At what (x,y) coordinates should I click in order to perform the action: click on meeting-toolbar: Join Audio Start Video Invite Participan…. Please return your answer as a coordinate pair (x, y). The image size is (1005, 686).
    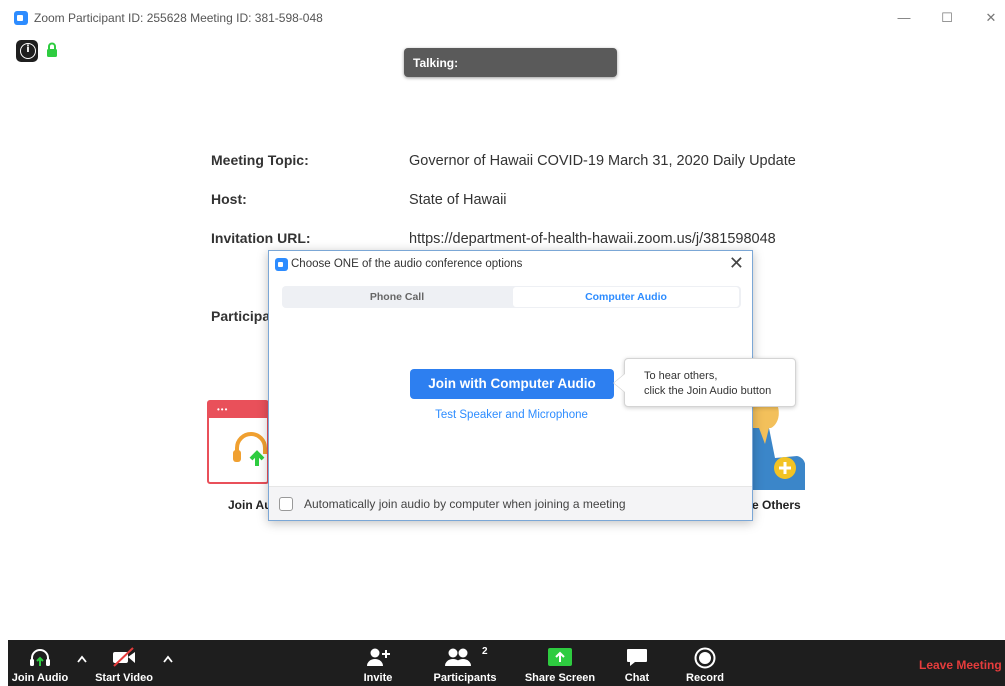
    Looking at the image, I should click on (506, 663).